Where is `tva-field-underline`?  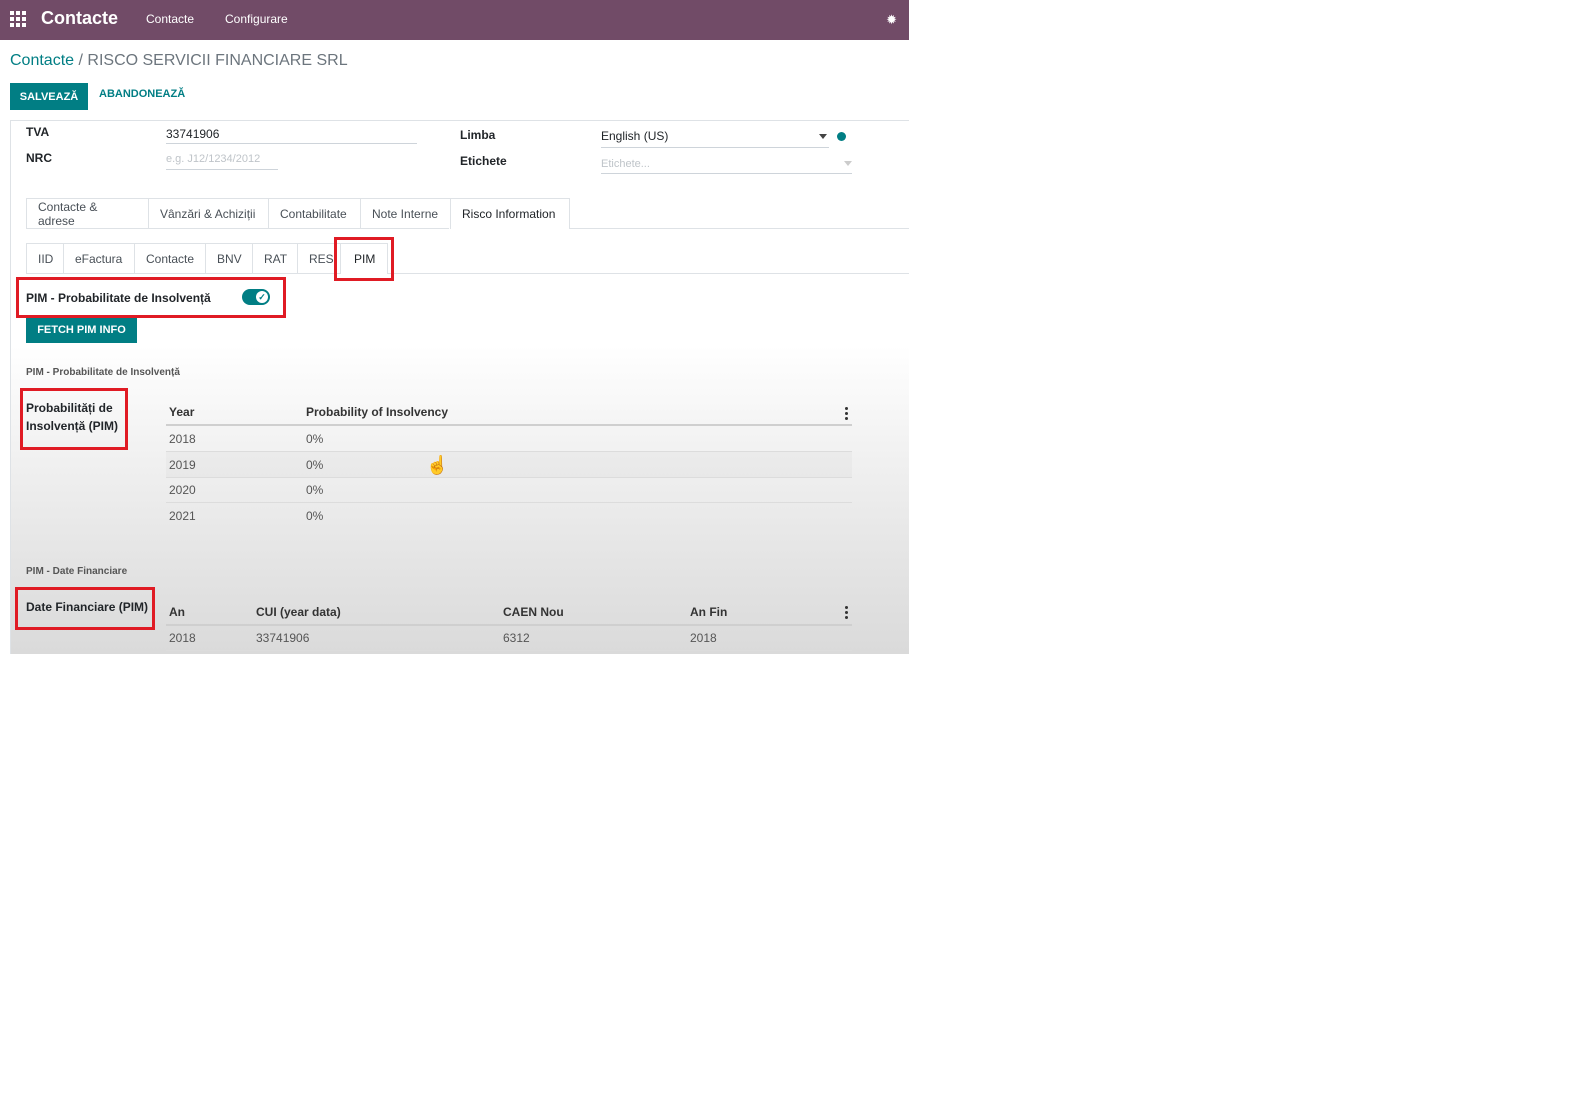
tva-field-underline is located at coordinates (291, 143).